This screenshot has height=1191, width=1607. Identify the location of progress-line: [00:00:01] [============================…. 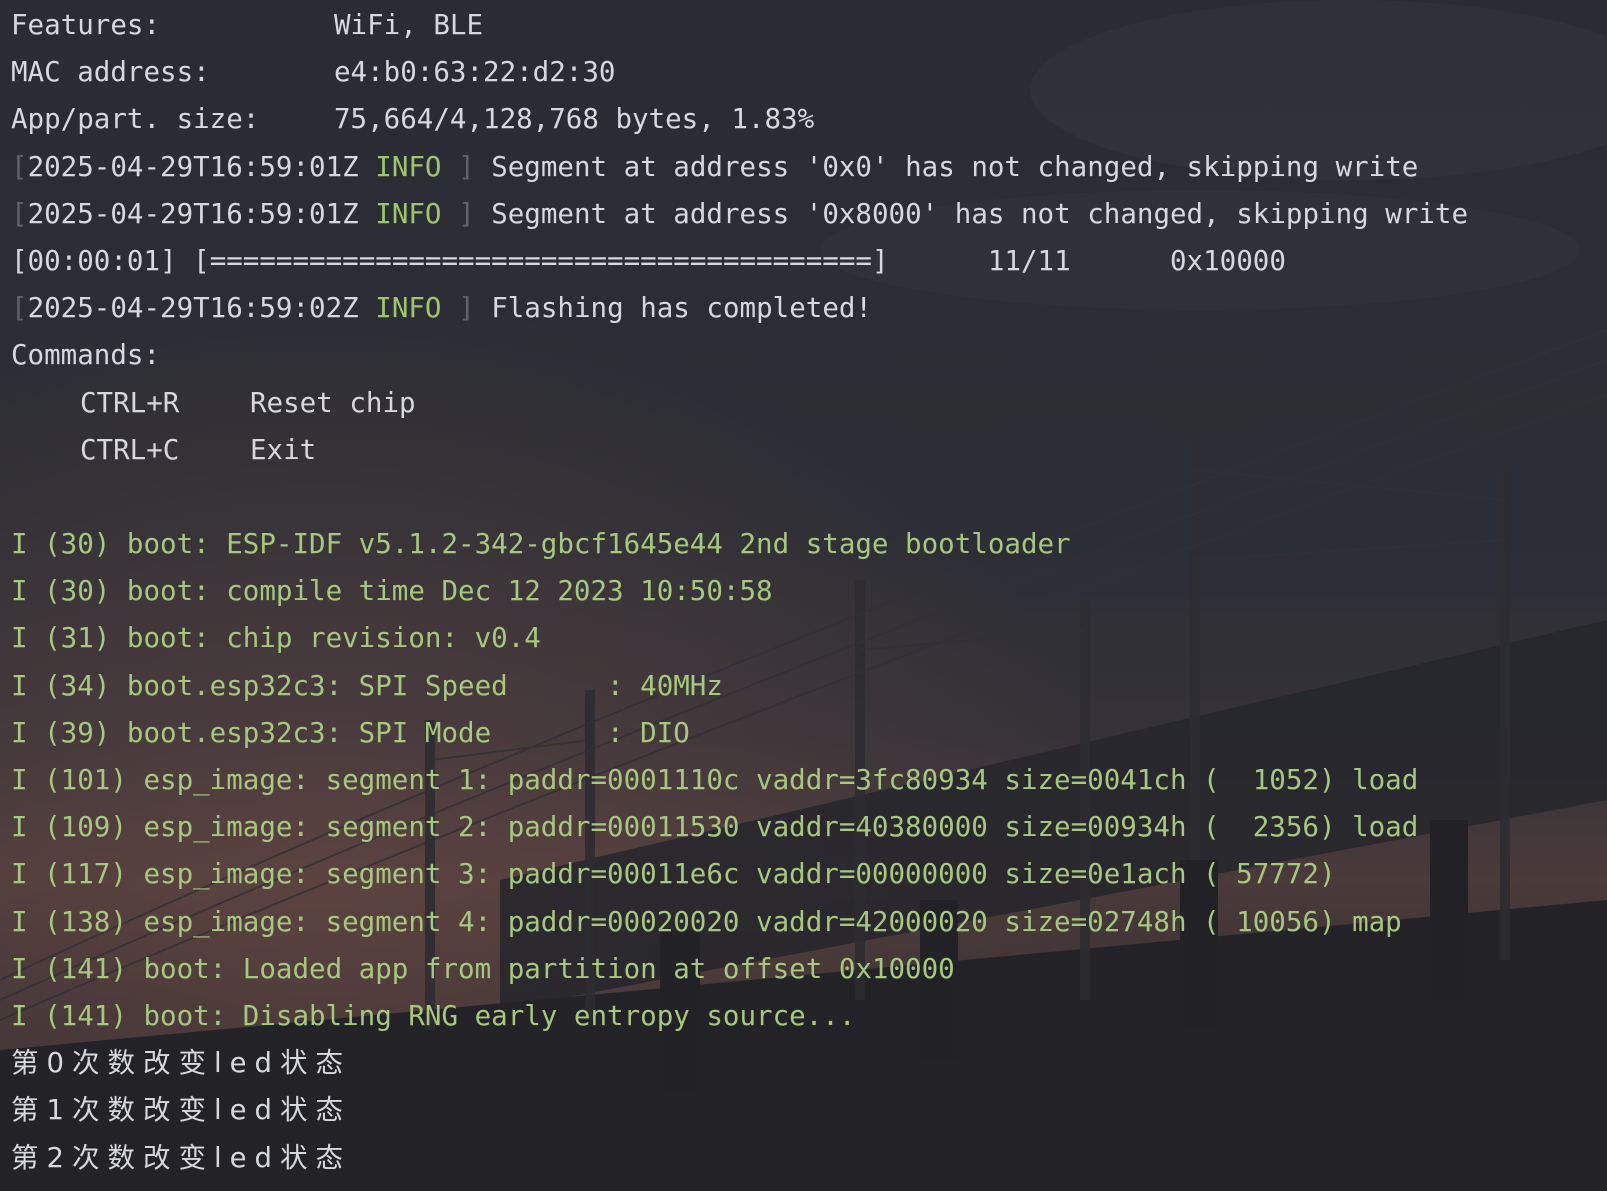
(809, 261).